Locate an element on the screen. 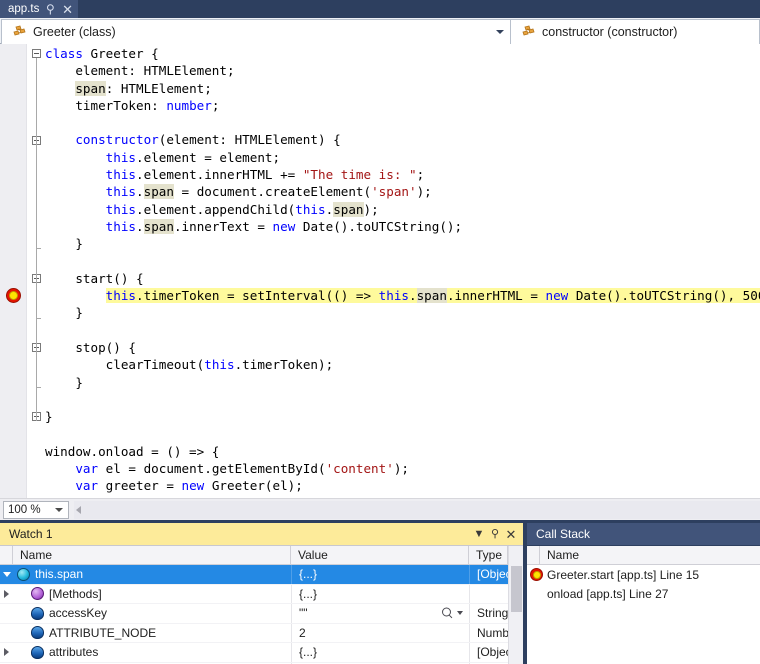  watch-row: accessKey "" String is located at coordinates (261, 614).